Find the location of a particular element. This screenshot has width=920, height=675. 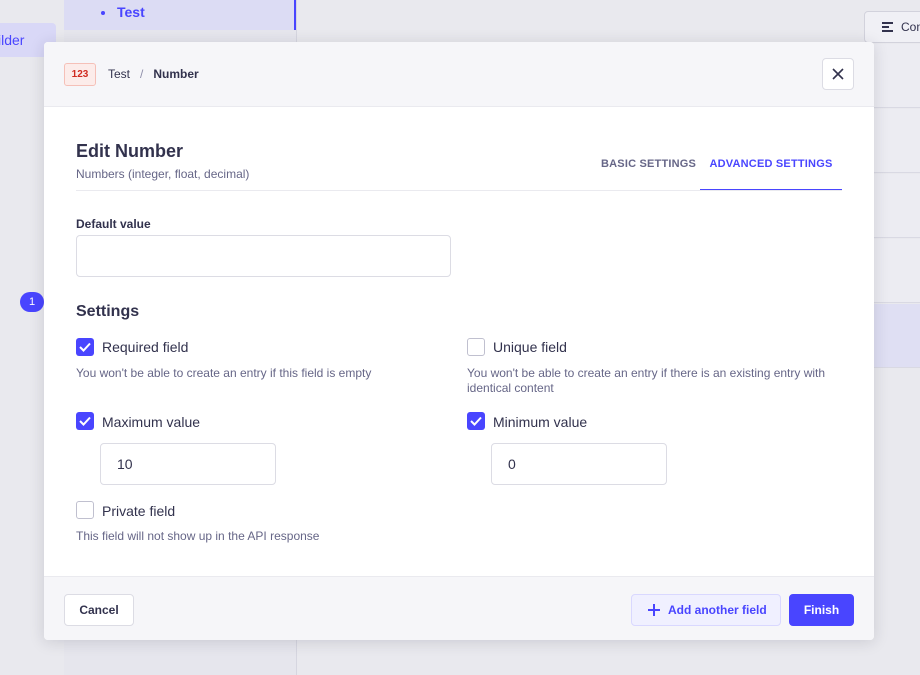

close-button is located at coordinates (838, 74).